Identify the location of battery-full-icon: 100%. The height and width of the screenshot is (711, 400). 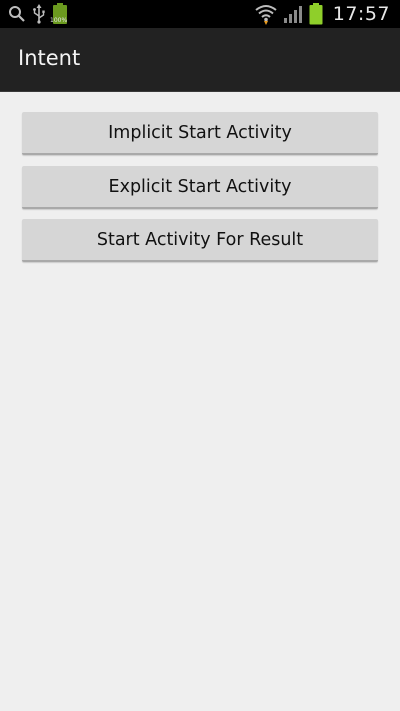
(59, 14).